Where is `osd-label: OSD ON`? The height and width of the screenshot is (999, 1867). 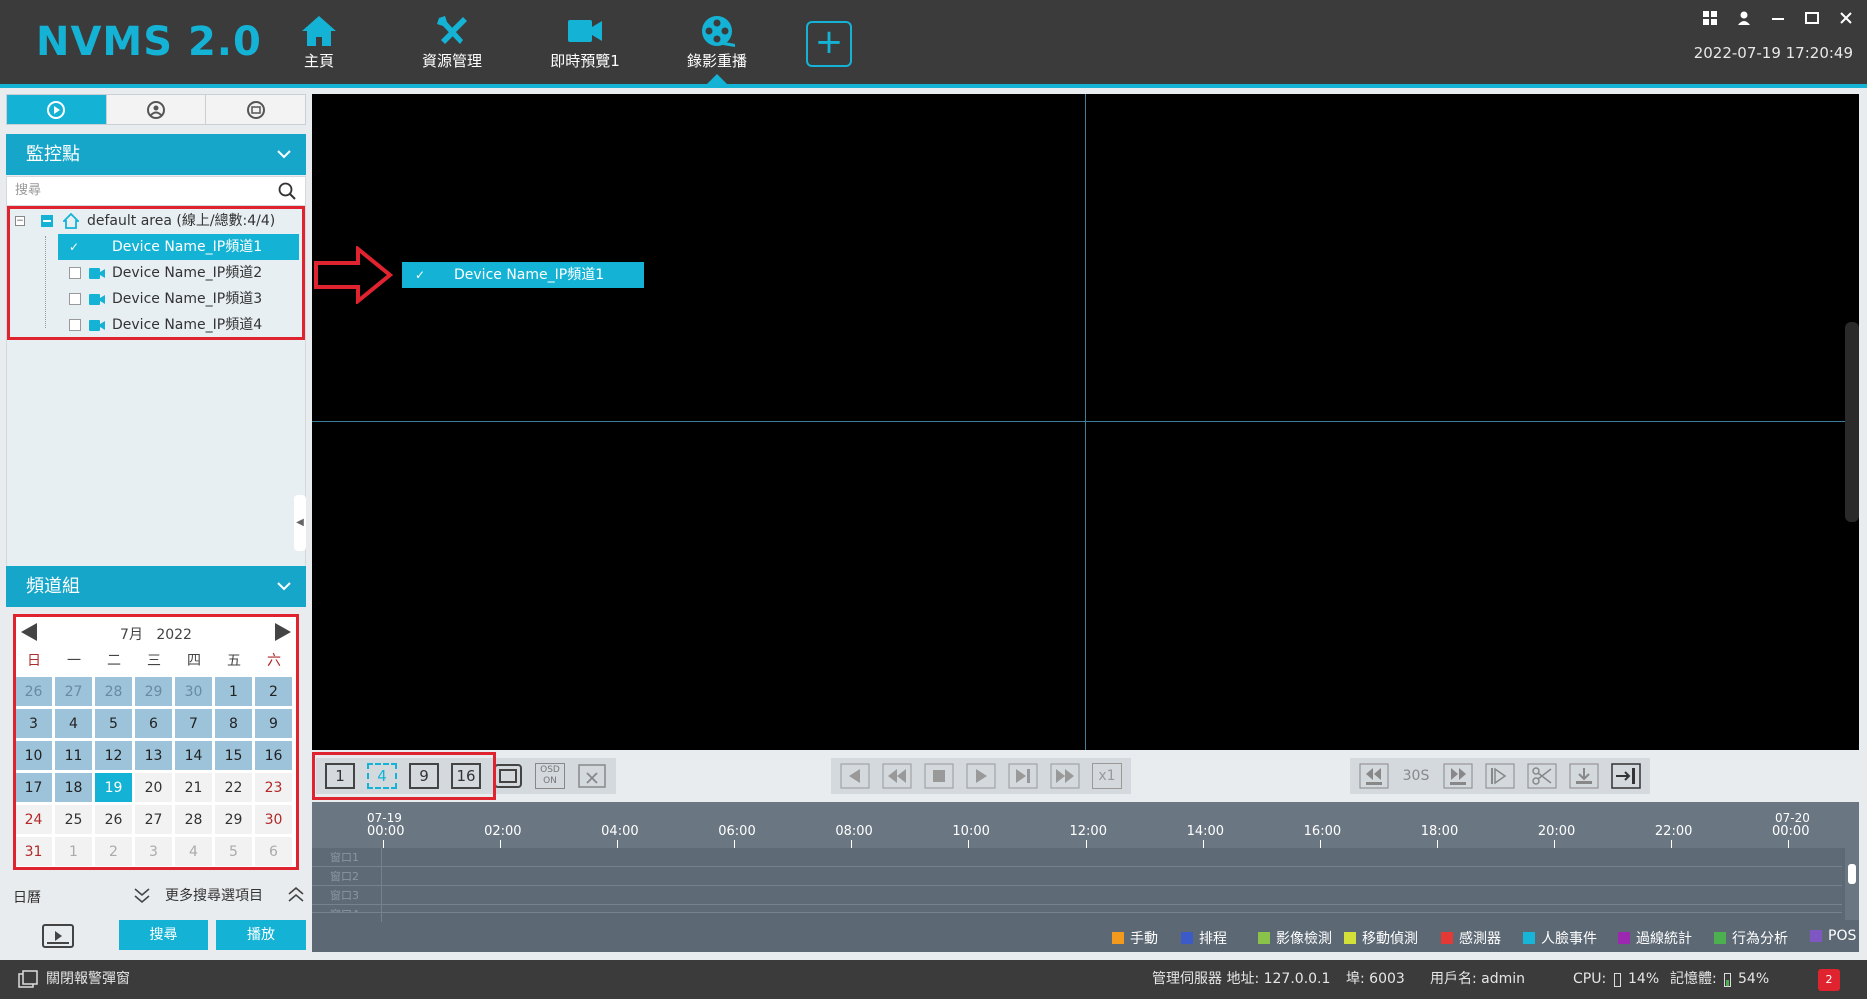
osd-label: OSD ON is located at coordinates (550, 776).